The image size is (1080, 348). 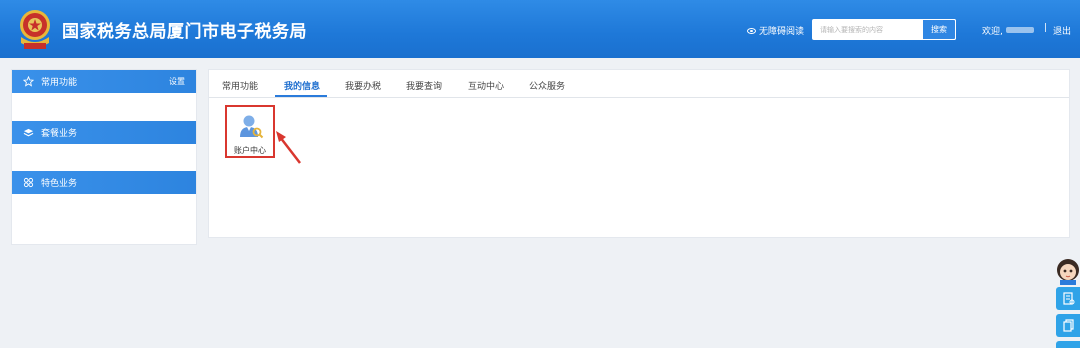 I want to click on star-icon, so click(x=28, y=82).